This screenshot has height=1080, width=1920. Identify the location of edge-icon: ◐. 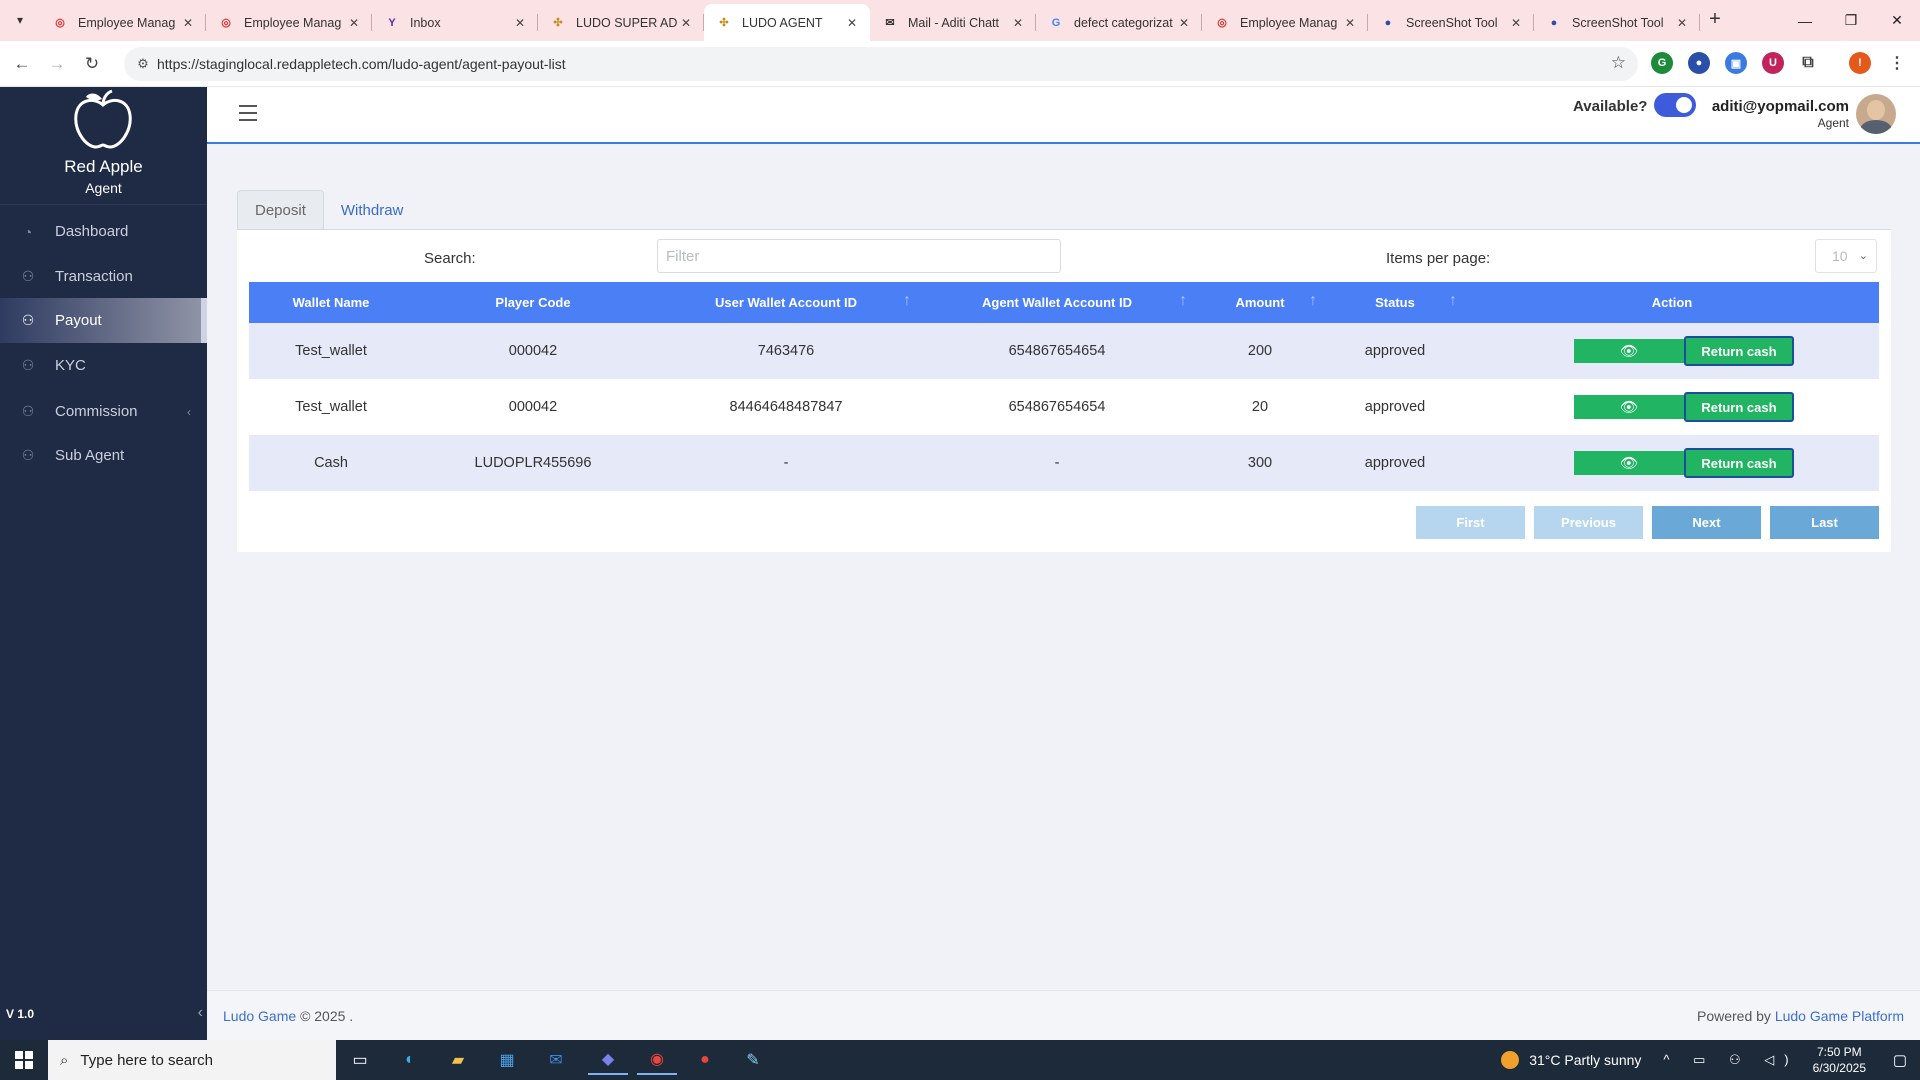
(410, 1060).